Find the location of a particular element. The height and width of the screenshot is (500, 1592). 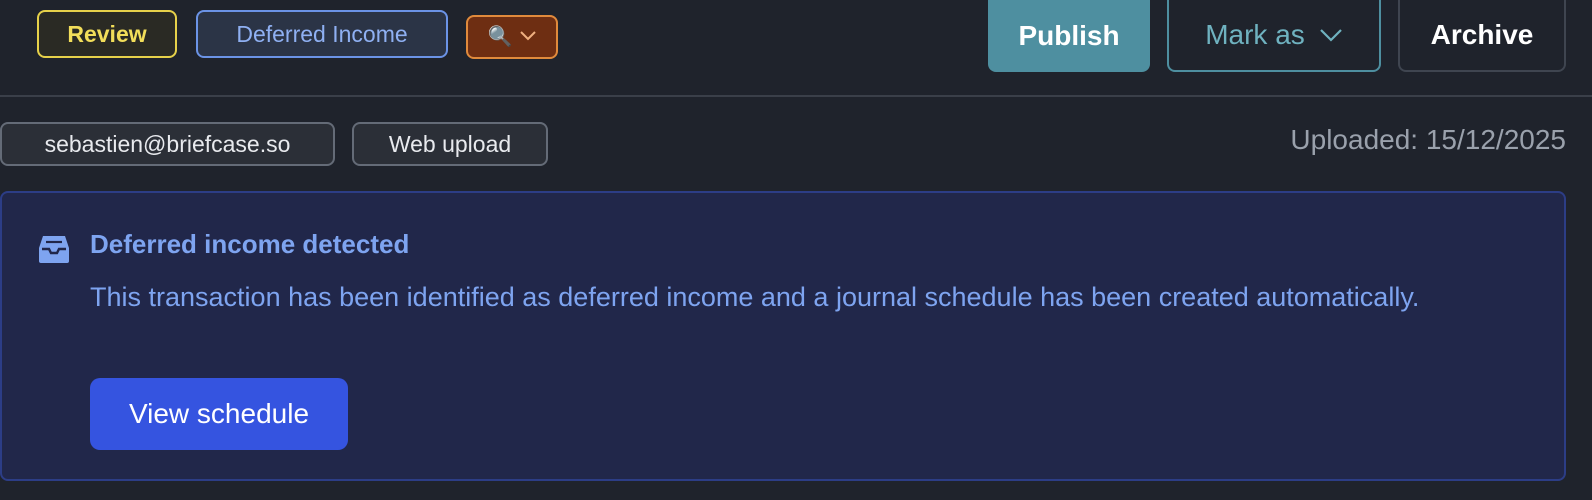

upload-source-chip: Web upload is located at coordinates (450, 144).